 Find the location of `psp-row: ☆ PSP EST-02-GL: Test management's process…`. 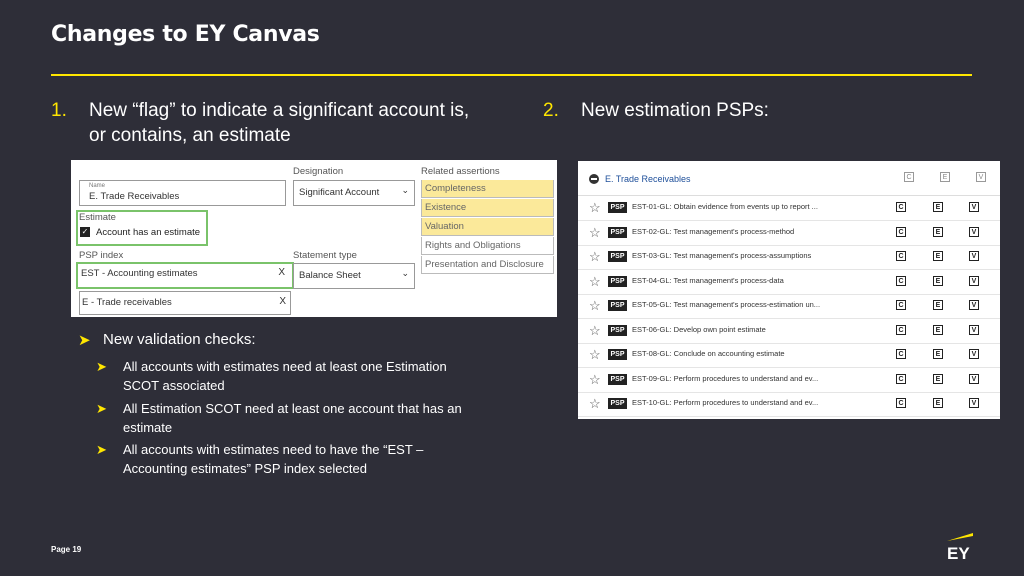

psp-row: ☆ PSP EST-02-GL: Test management's process… is located at coordinates (789, 233).